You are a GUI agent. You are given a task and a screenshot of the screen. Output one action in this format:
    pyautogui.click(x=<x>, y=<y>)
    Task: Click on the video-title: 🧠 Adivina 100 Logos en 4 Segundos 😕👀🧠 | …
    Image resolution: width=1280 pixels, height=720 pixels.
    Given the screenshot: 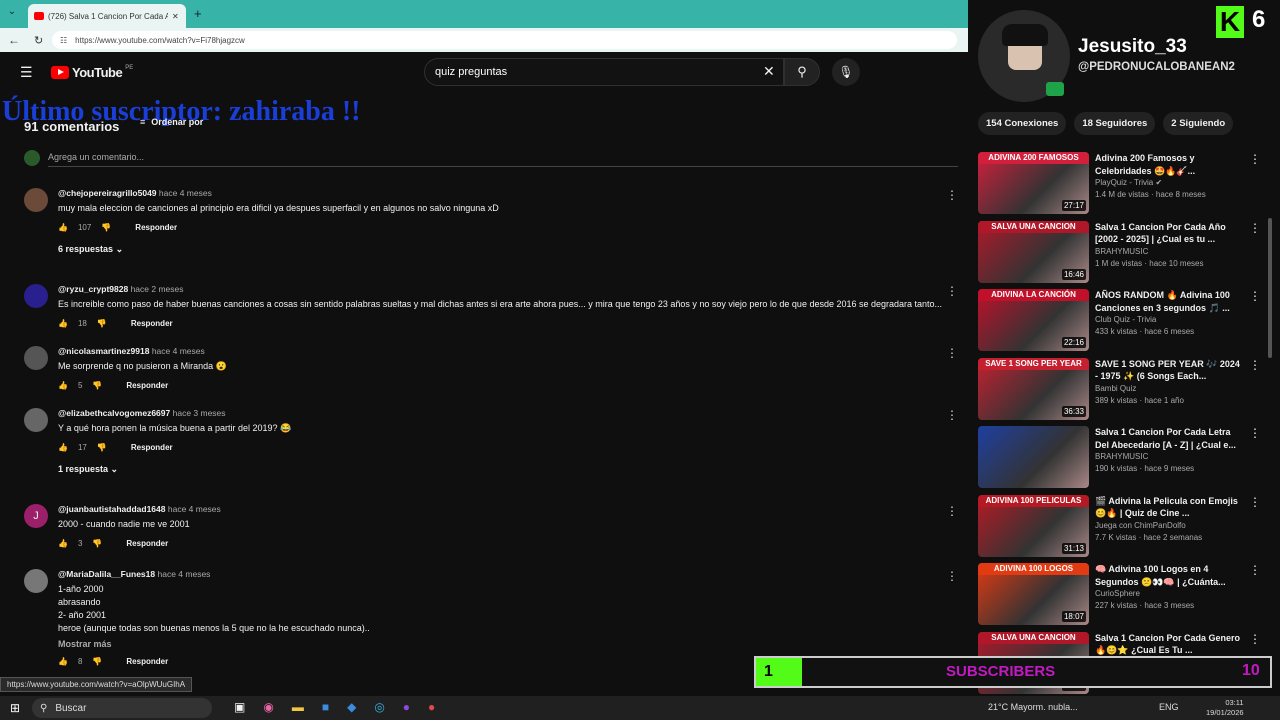 What is the action you would take?
    pyautogui.click(x=1169, y=575)
    